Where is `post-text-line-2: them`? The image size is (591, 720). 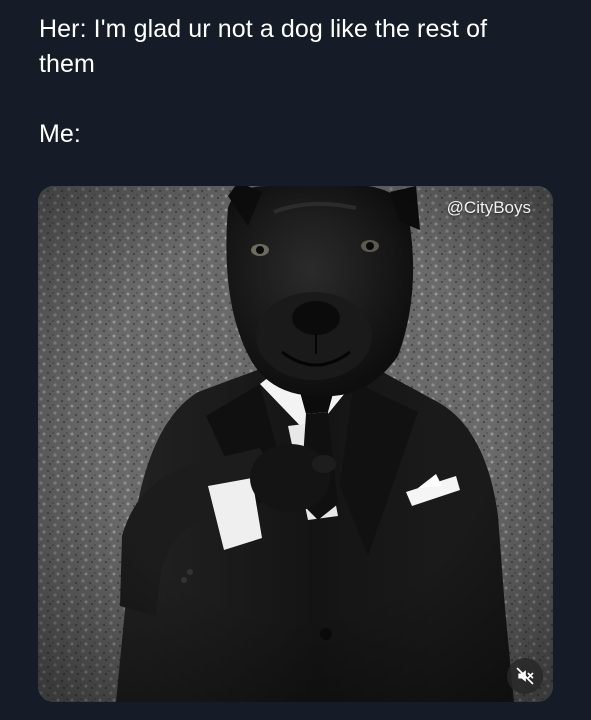
post-text-line-2: them is located at coordinates (67, 64).